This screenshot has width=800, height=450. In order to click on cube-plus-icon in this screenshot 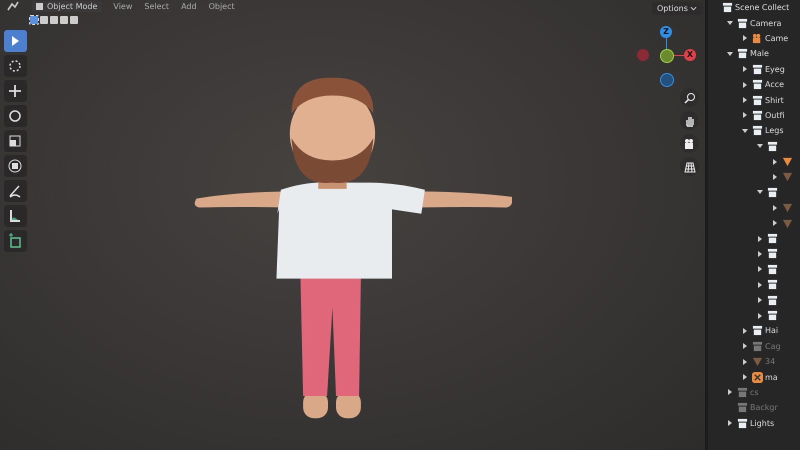, I will do `click(15, 241)`.